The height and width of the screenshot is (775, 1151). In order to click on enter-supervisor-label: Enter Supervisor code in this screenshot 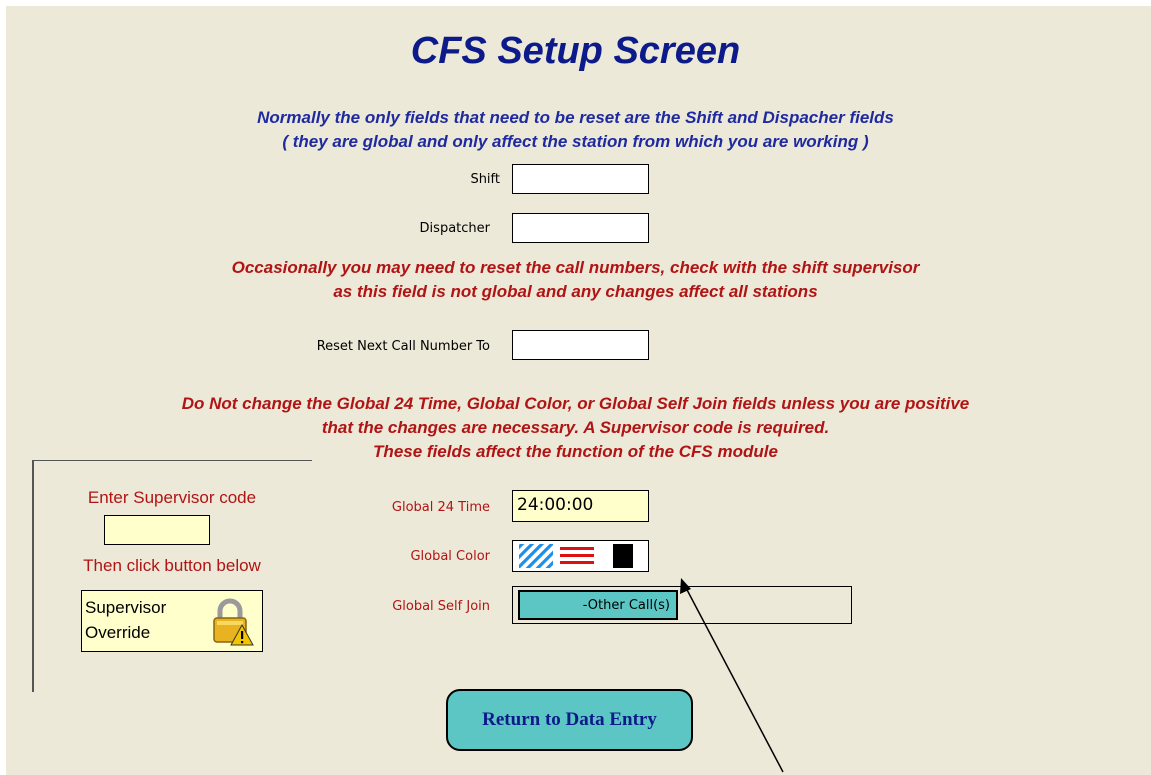, I will do `click(172, 497)`.